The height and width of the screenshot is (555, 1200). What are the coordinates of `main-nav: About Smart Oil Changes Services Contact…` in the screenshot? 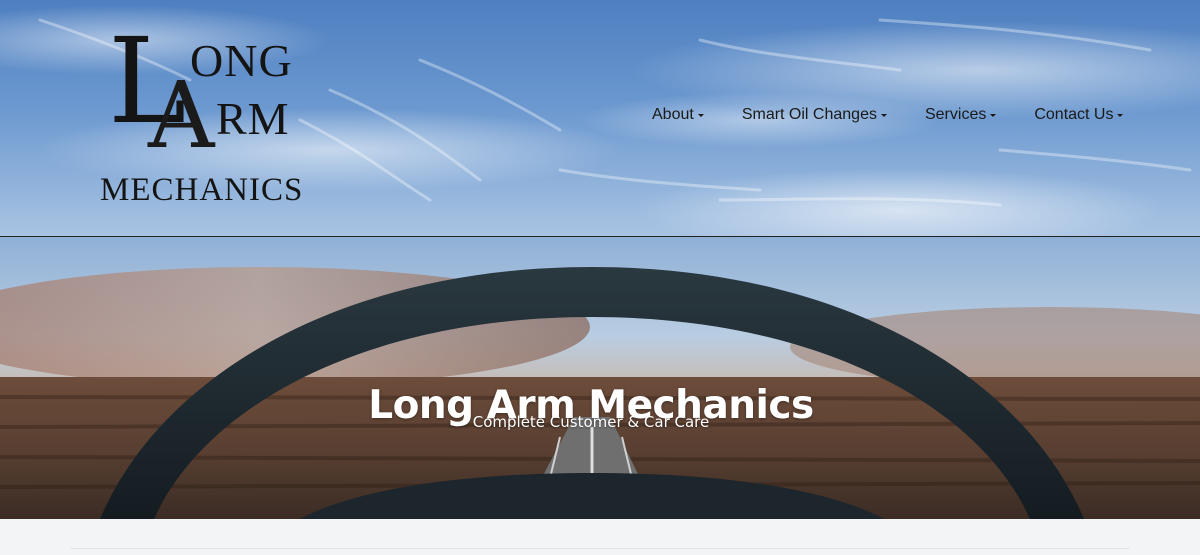 It's located at (888, 115).